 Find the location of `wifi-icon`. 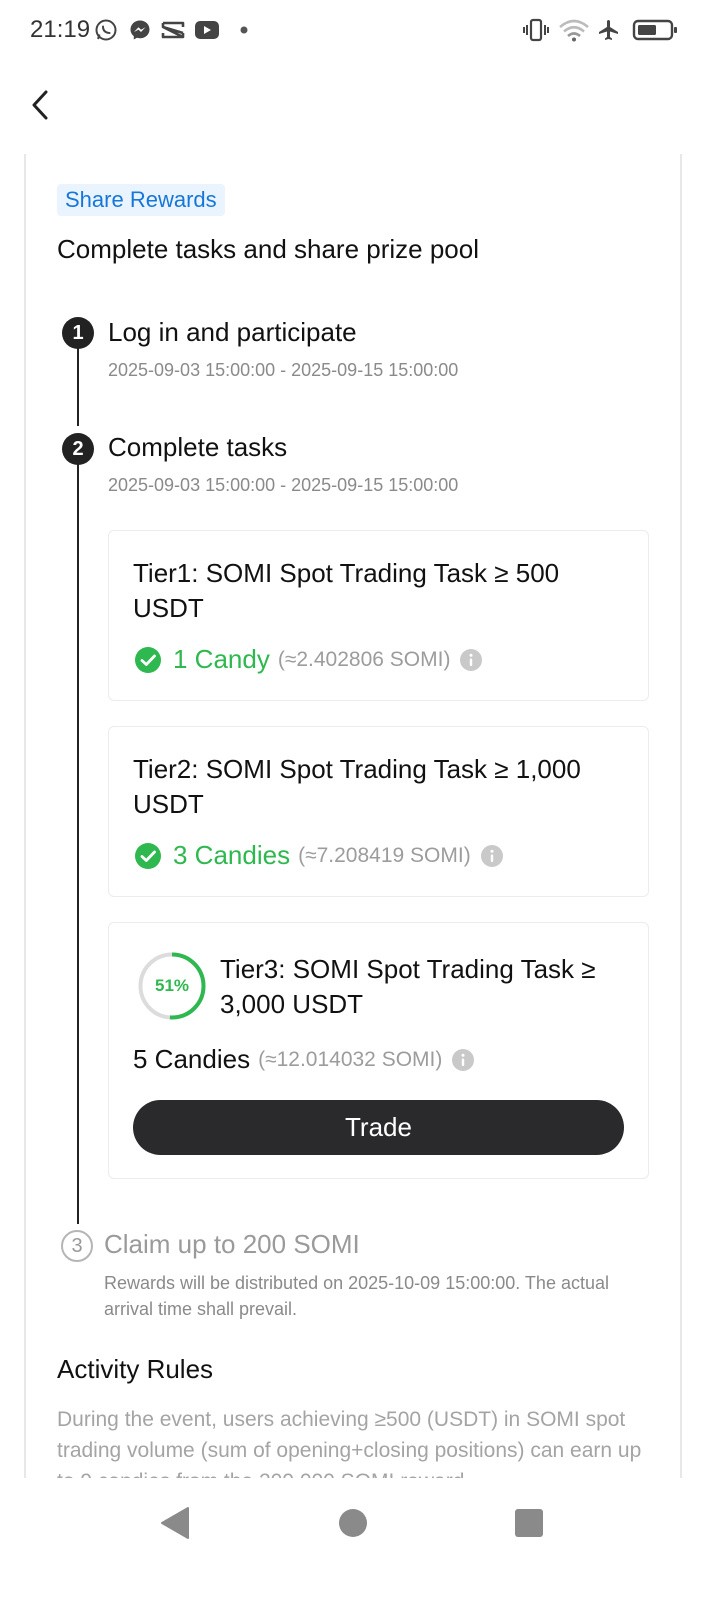

wifi-icon is located at coordinates (574, 30).